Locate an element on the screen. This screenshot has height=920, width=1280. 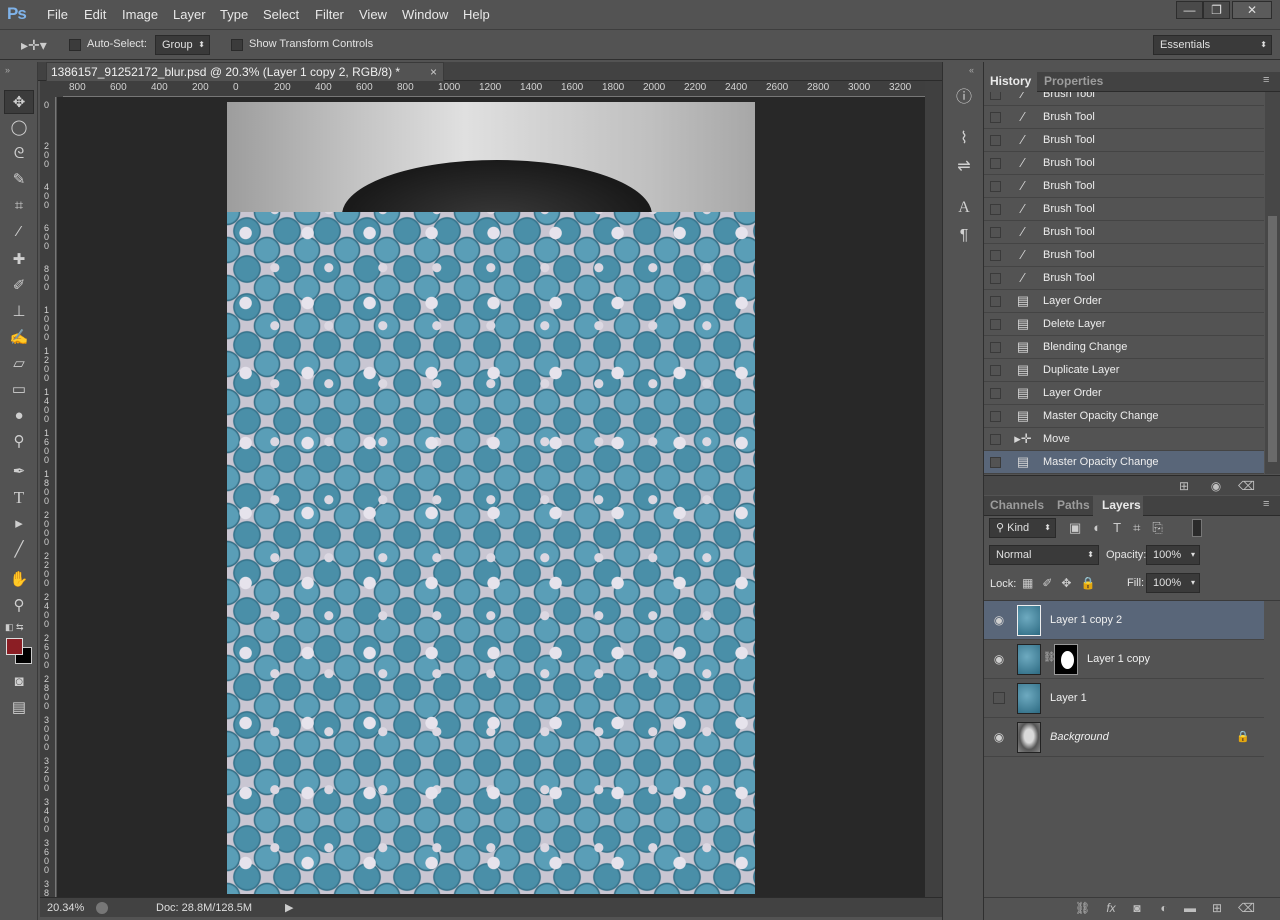
gradient-tool-icon: ▭ is located at coordinates (19, 390).